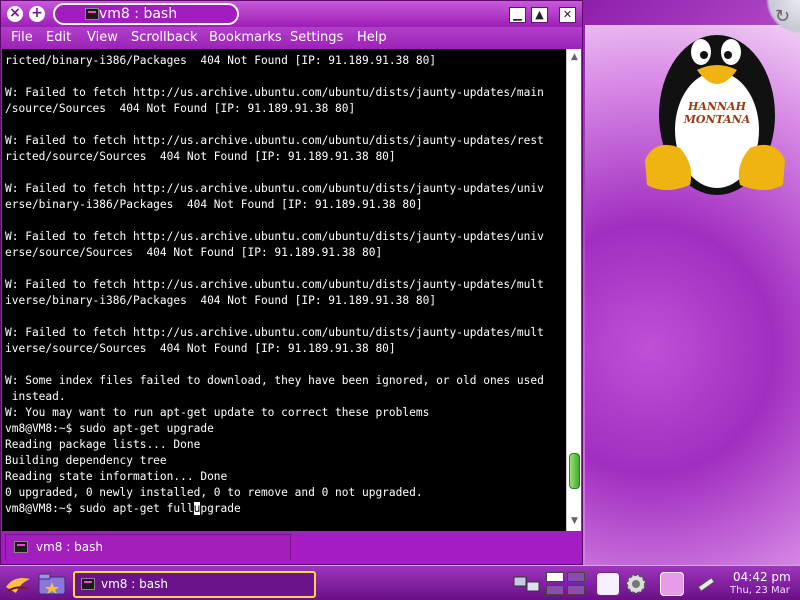 The width and height of the screenshot is (800, 600). Describe the element at coordinates (134, 584) in the screenshot. I see `taskbar-task-label: vm8 : bash` at that location.